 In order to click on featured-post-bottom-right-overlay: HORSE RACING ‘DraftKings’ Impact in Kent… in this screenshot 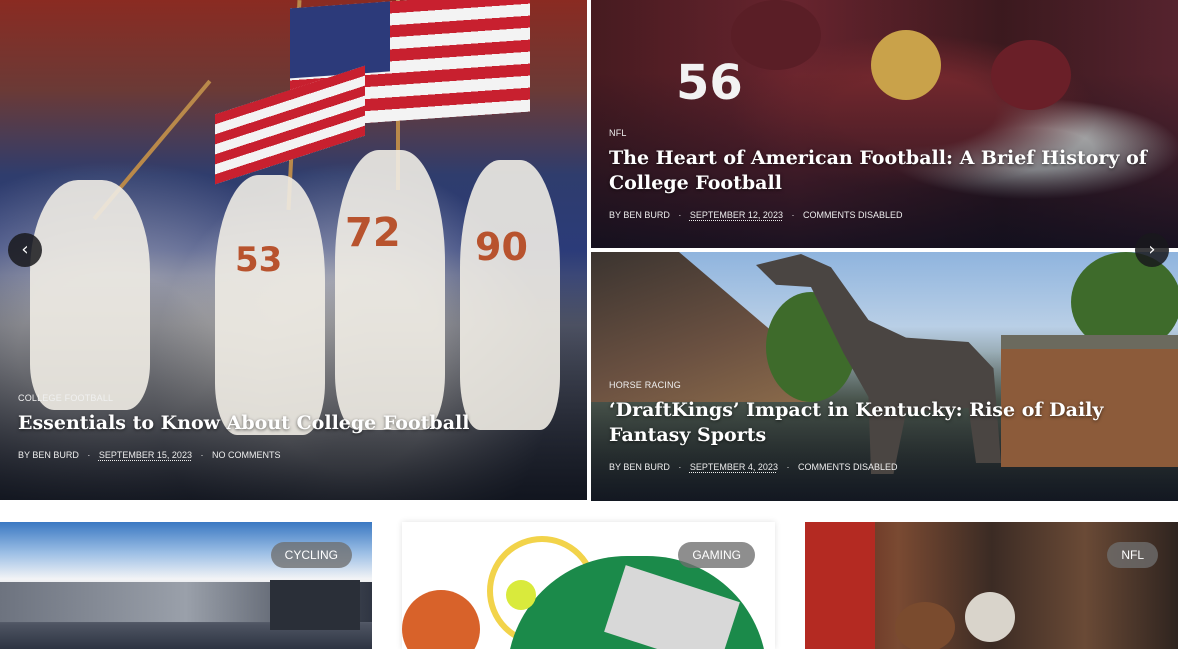, I will do `click(884, 426)`.